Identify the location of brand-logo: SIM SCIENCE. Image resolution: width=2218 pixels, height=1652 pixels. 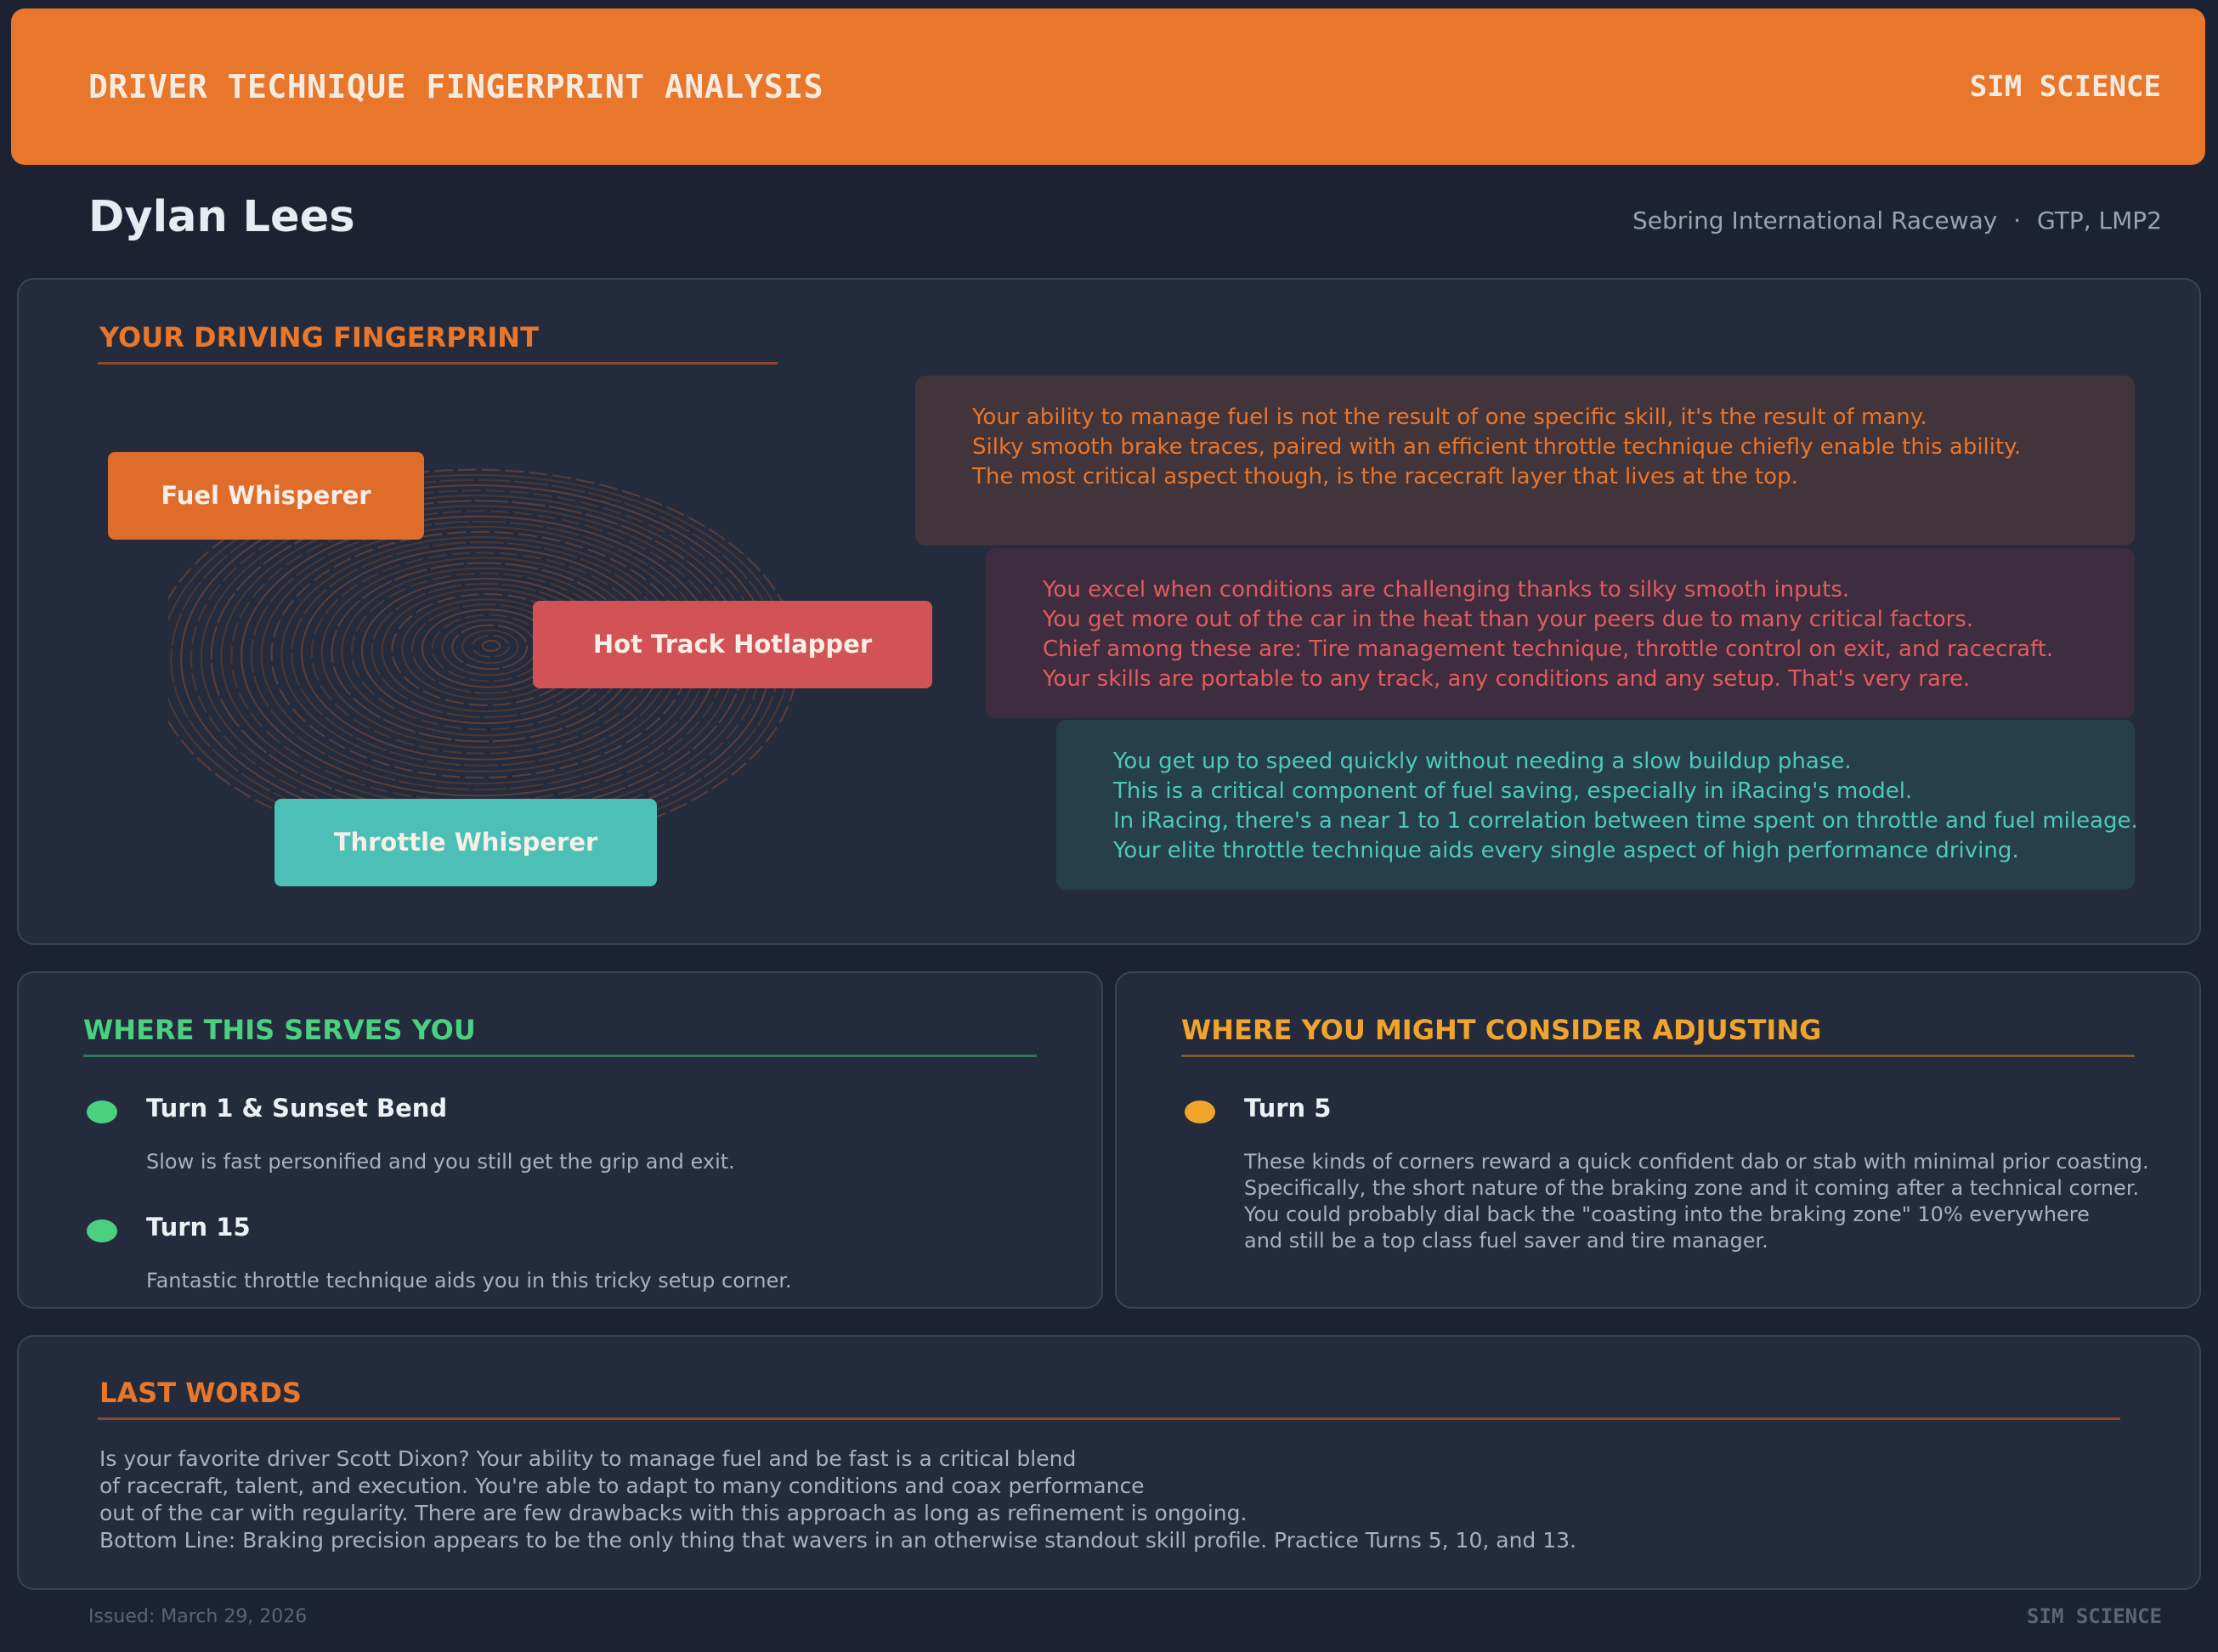
(2065, 87).